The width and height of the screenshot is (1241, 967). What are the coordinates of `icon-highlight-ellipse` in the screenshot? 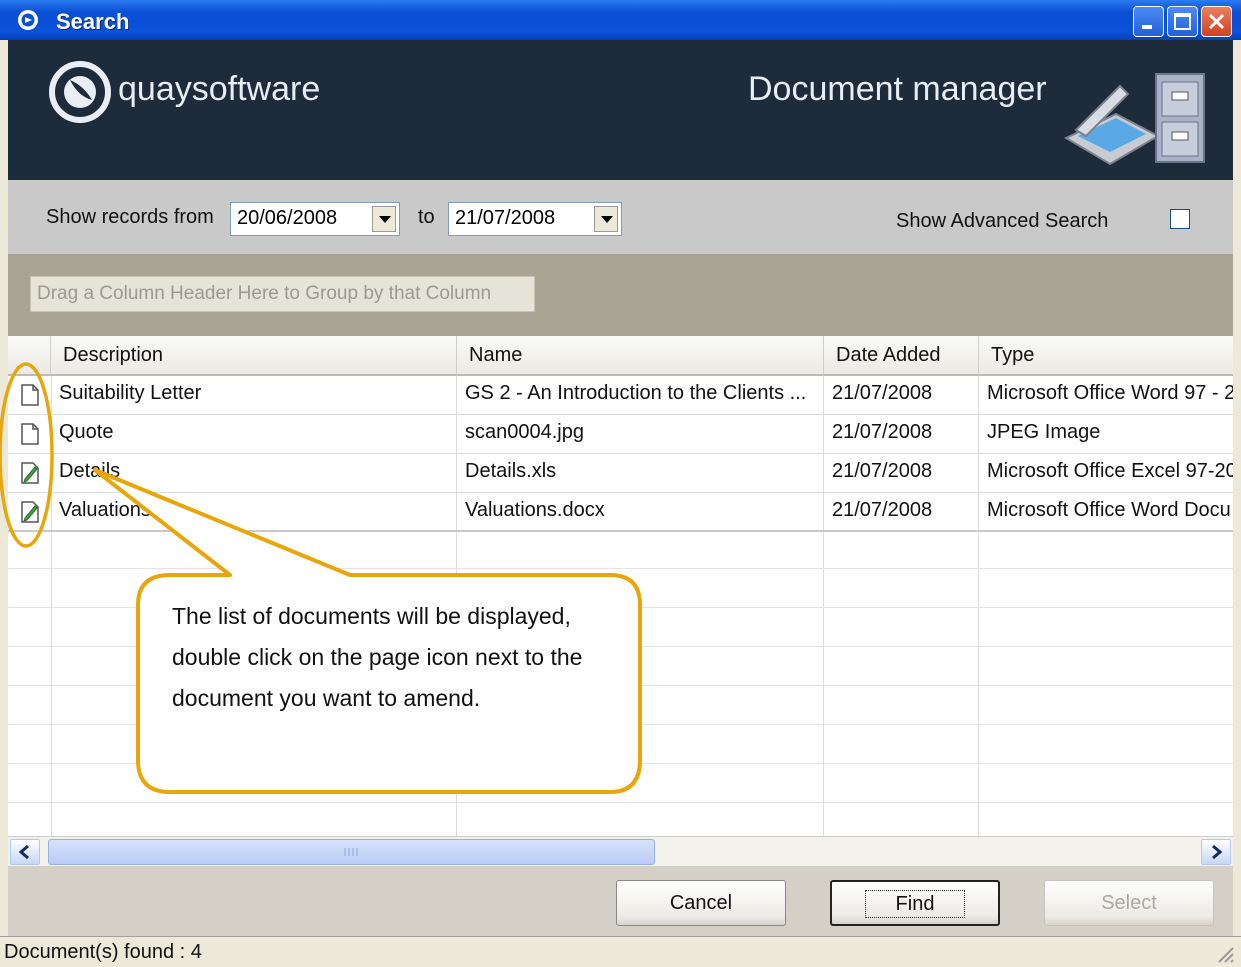 It's located at (27, 455).